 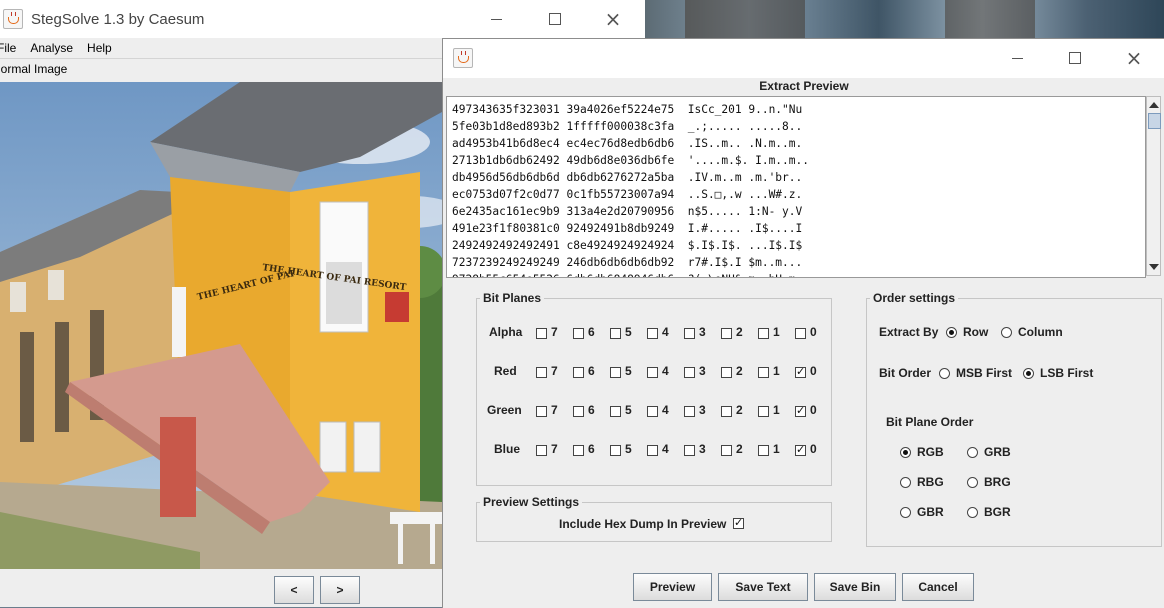 What do you see at coordinates (652, 450) in the screenshot?
I see `bit-blue-4-checkbox` at bounding box center [652, 450].